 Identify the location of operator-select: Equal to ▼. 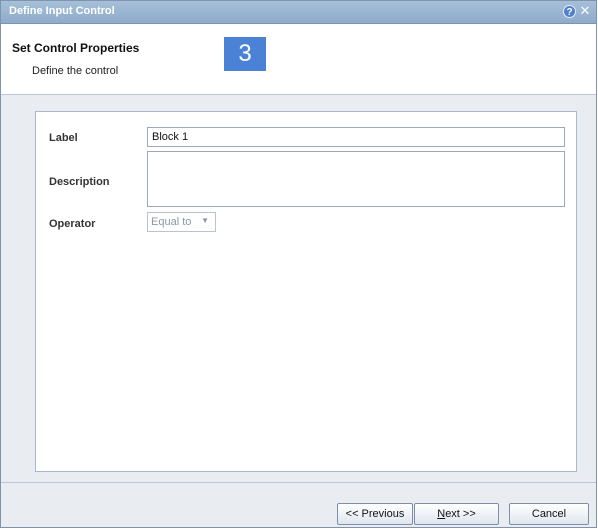
(181, 222).